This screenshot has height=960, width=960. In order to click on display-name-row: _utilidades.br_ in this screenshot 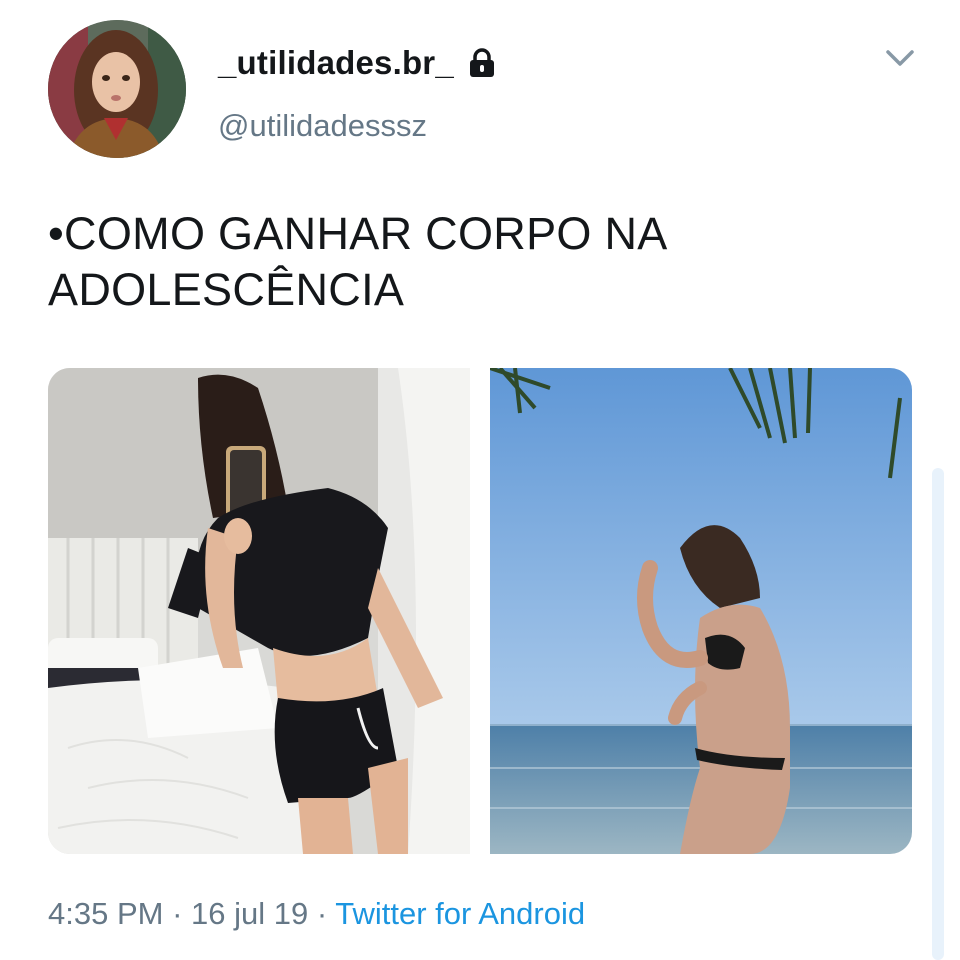, I will do `click(357, 63)`.